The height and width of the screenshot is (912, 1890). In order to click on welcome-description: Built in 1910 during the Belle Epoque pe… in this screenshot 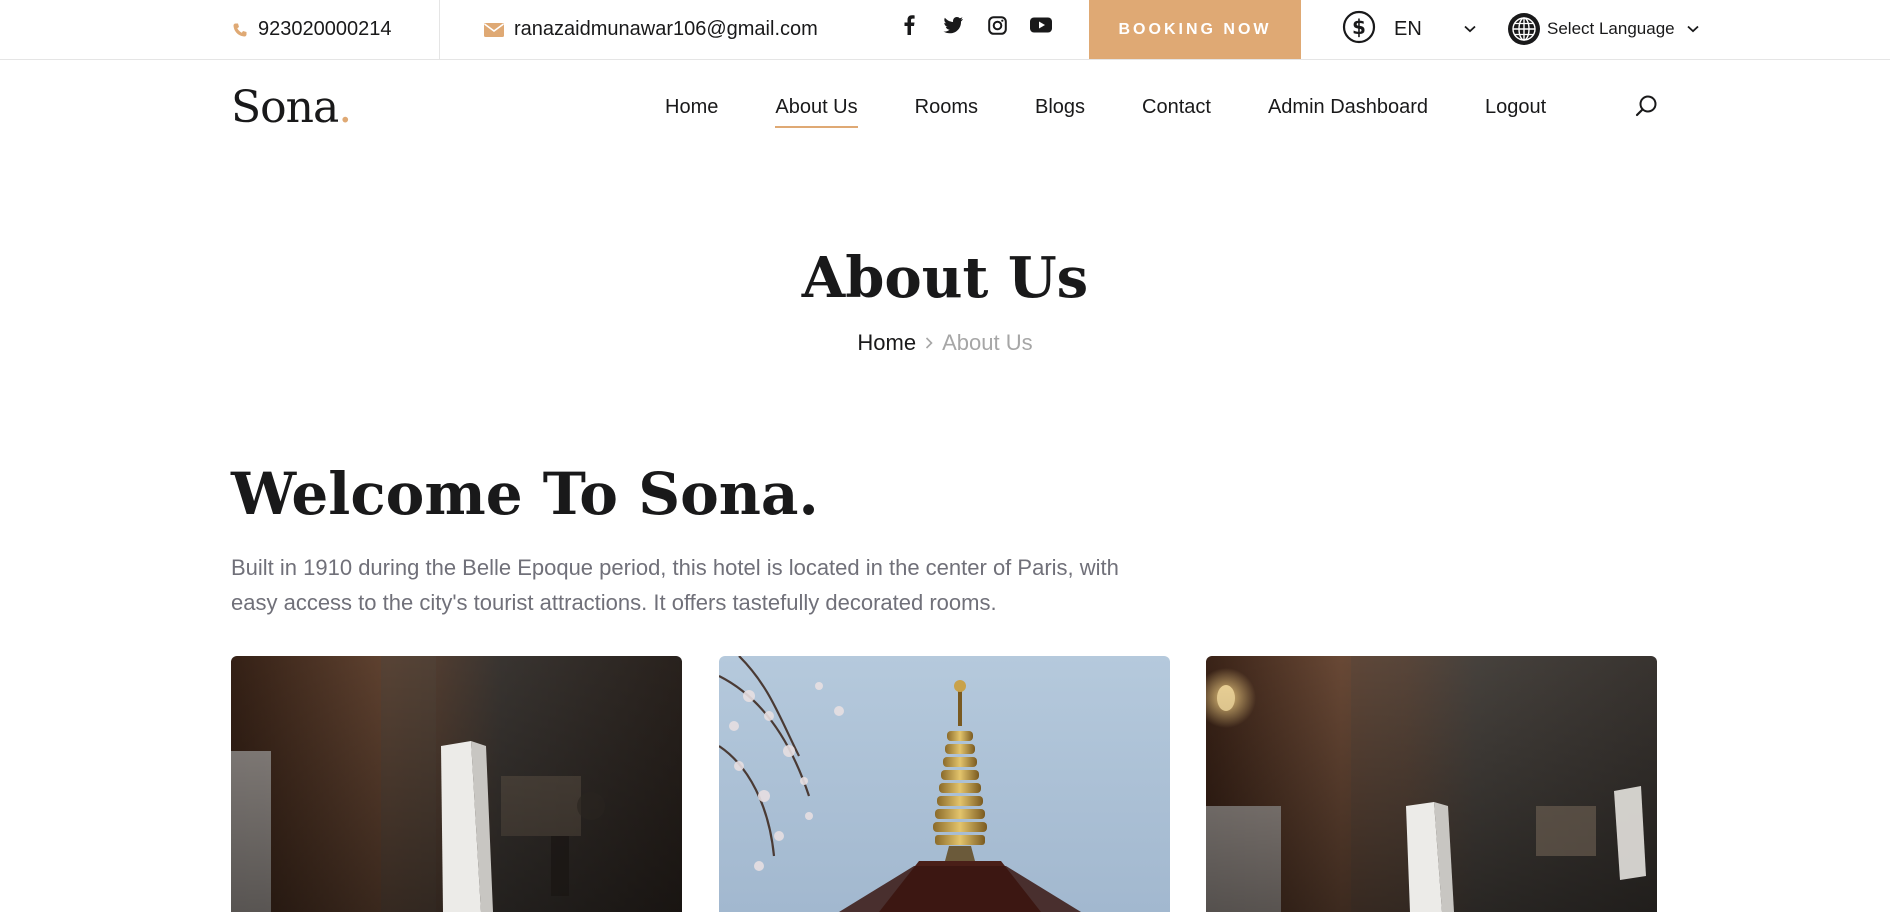, I will do `click(675, 585)`.